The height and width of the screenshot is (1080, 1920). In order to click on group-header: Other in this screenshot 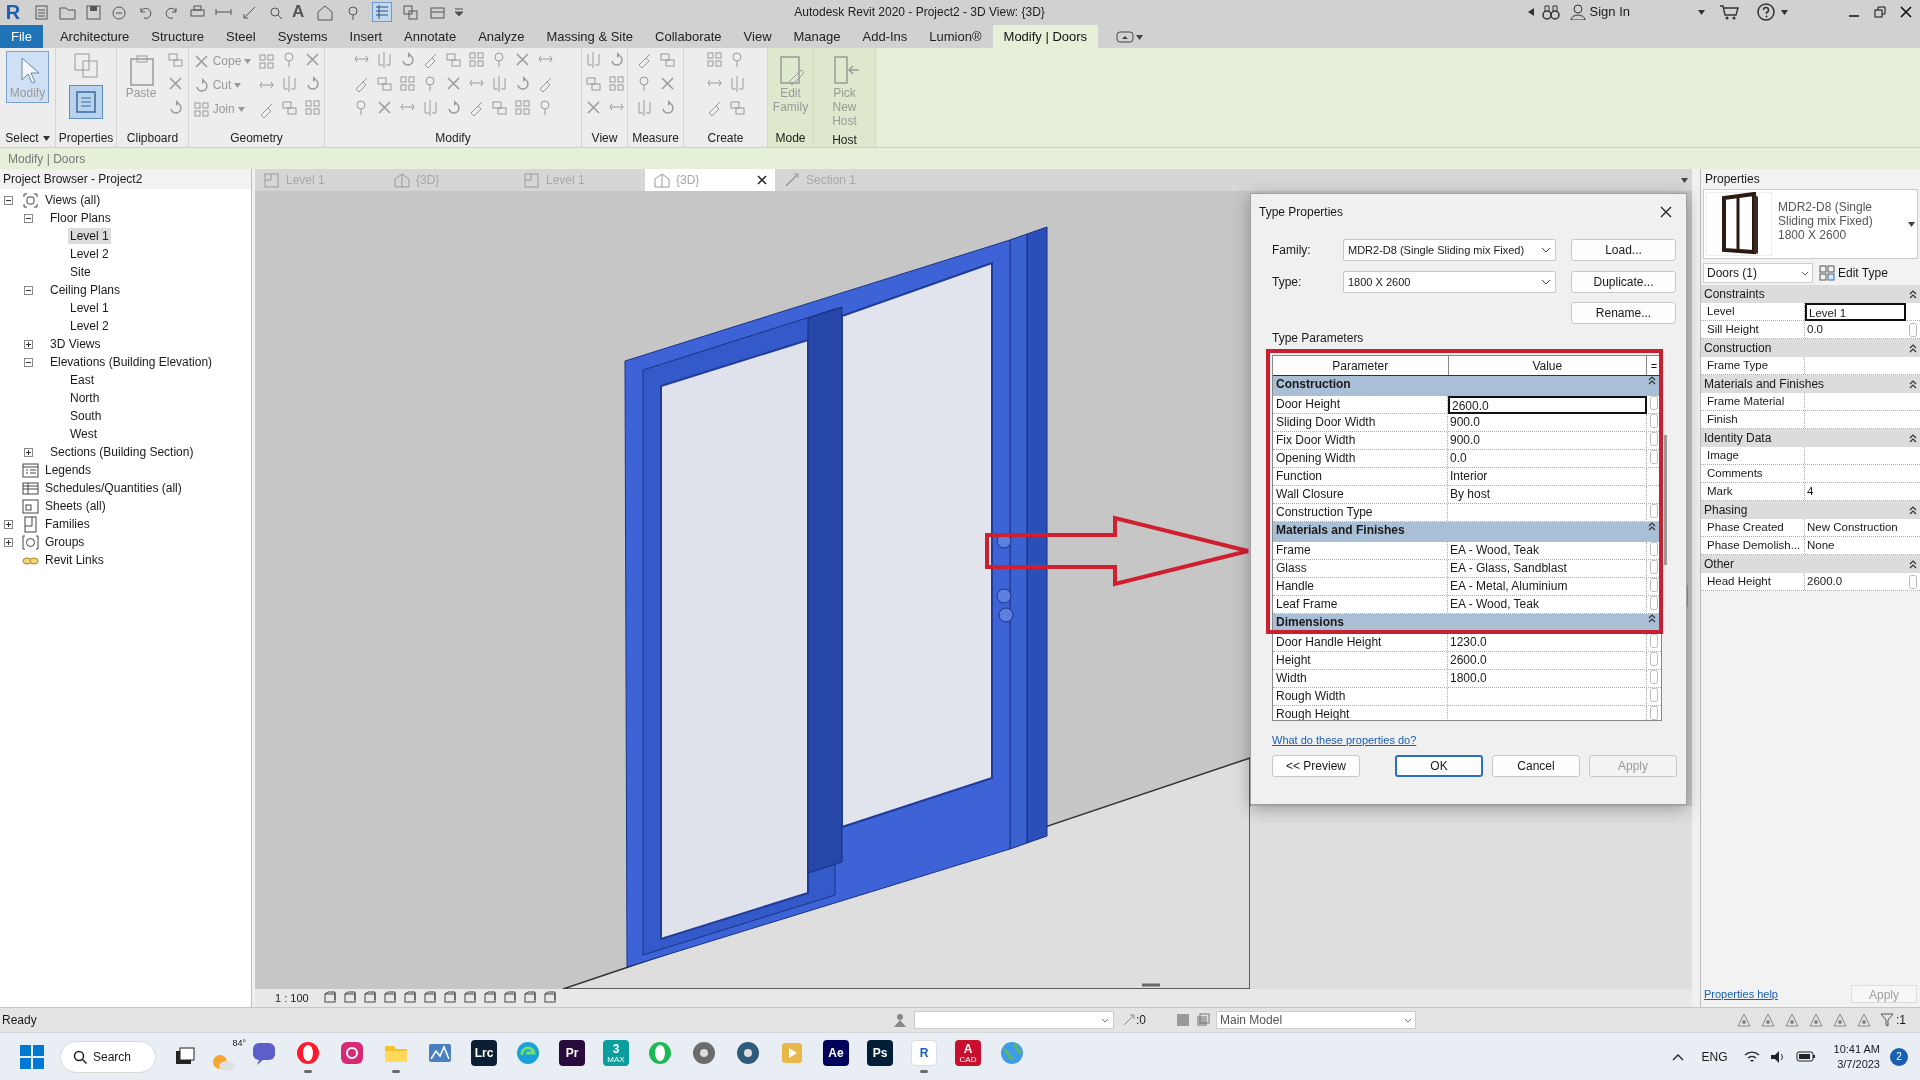, I will do `click(1719, 564)`.